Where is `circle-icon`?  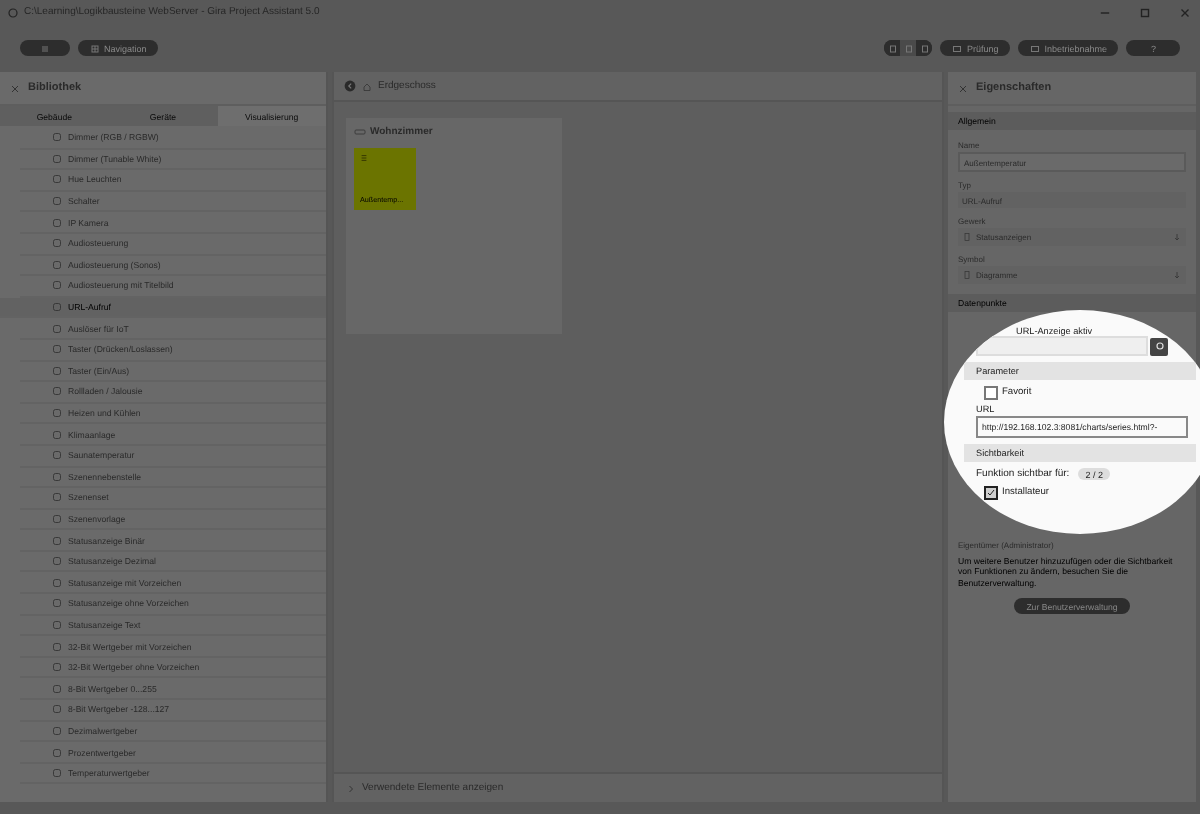
circle-icon is located at coordinates (1159, 346).